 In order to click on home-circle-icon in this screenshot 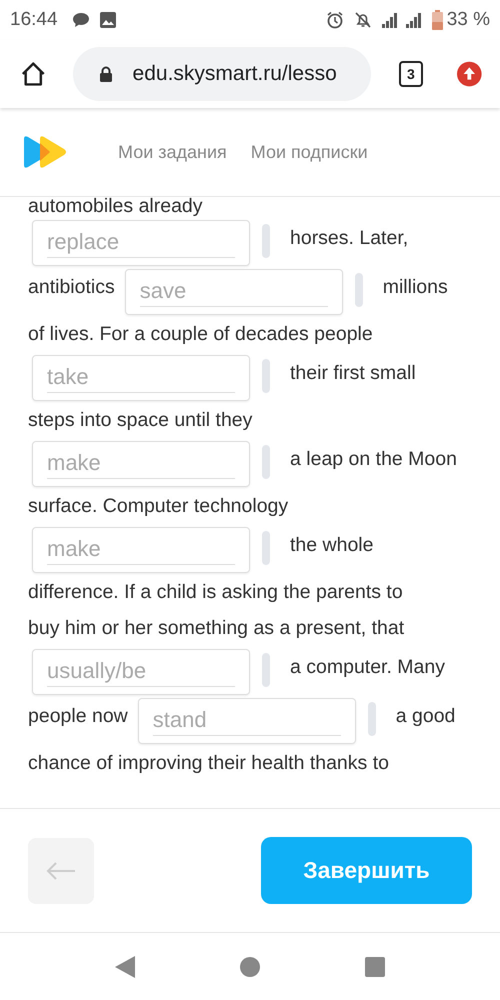, I will do `click(250, 966)`.